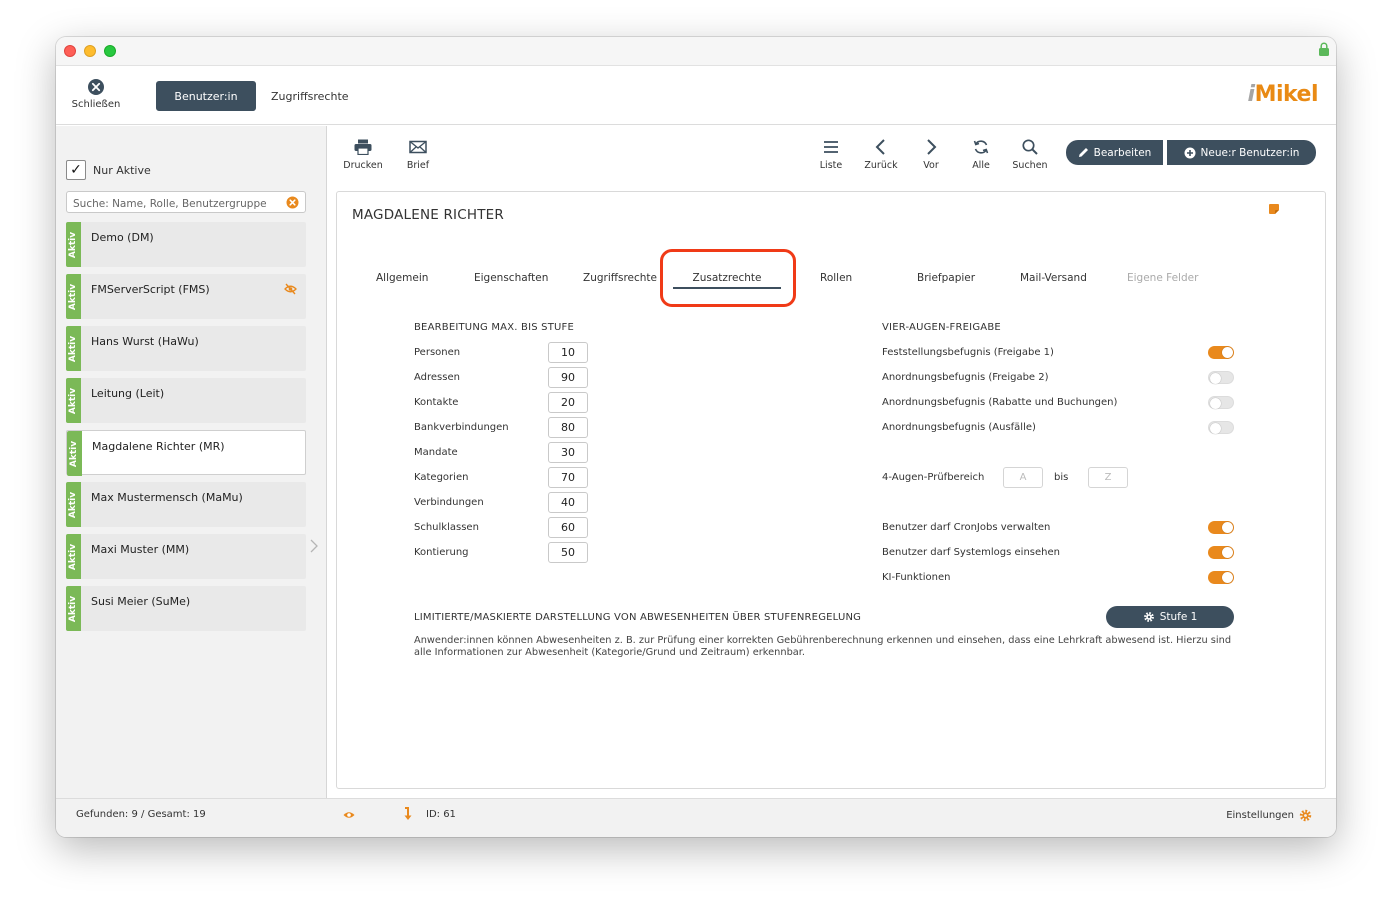 The image size is (1392, 912). What do you see at coordinates (349, 815) in the screenshot?
I see `eye-icon` at bounding box center [349, 815].